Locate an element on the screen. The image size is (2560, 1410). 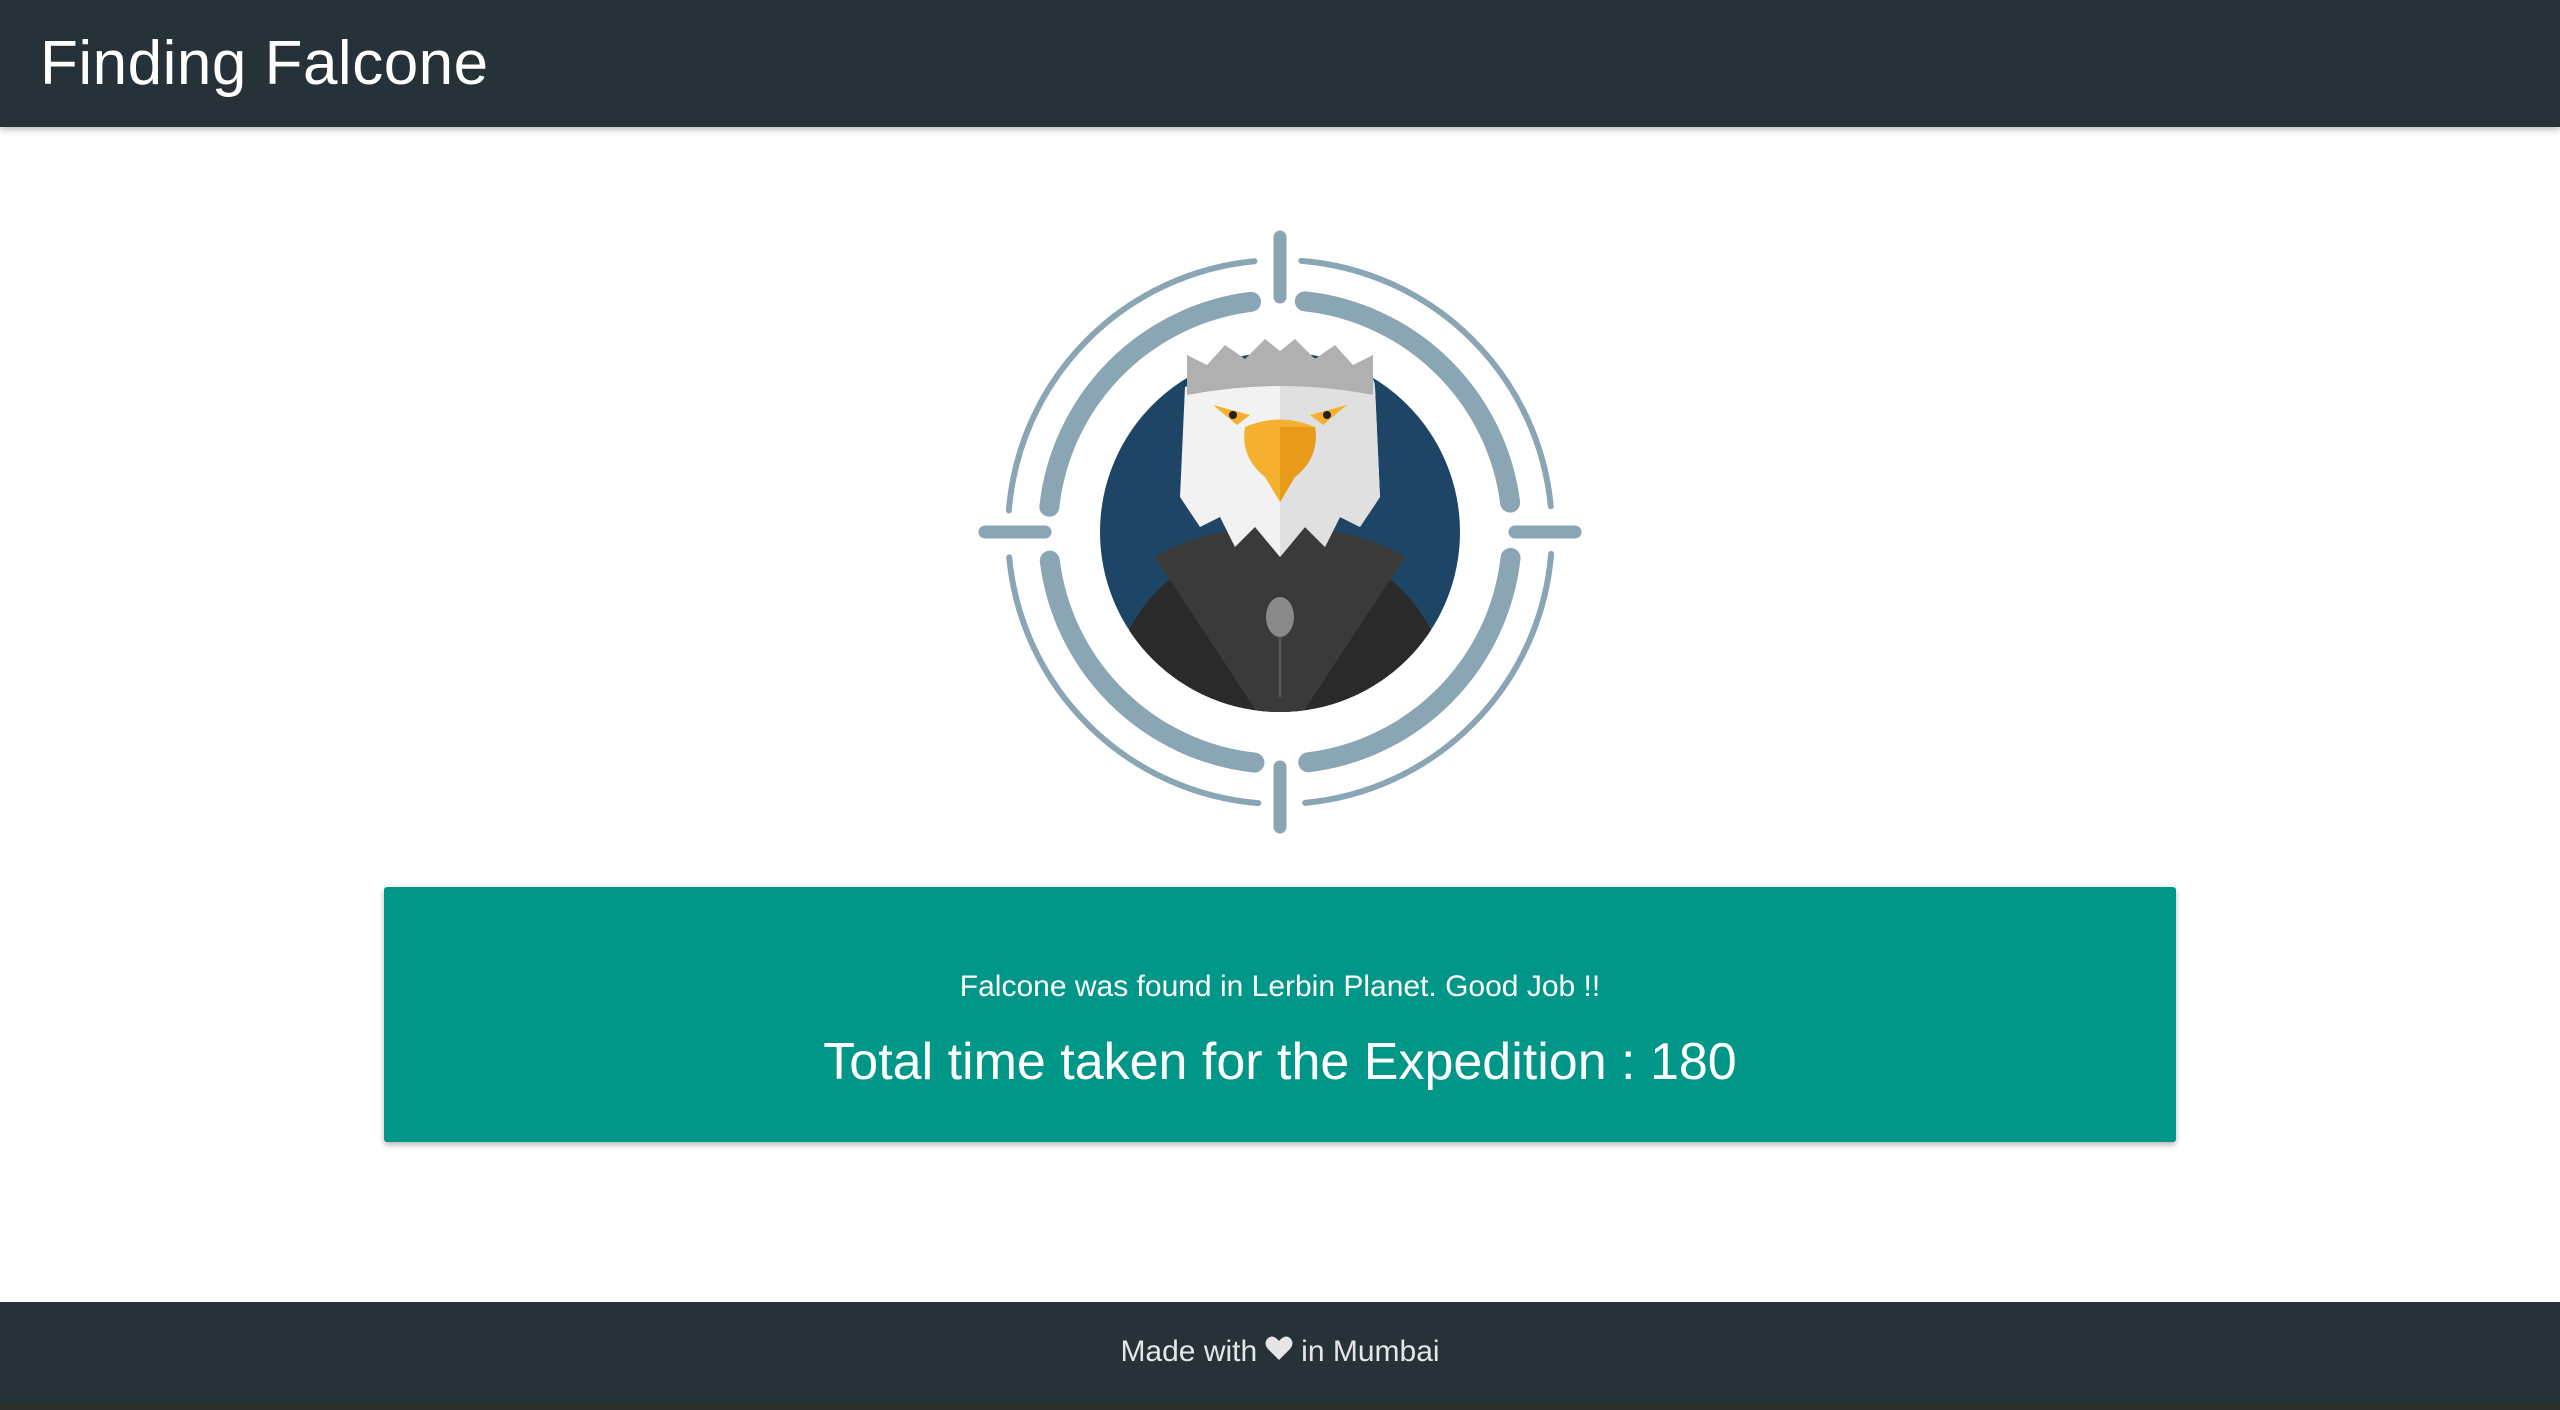
app-title: Finding Falcone is located at coordinates (264, 63).